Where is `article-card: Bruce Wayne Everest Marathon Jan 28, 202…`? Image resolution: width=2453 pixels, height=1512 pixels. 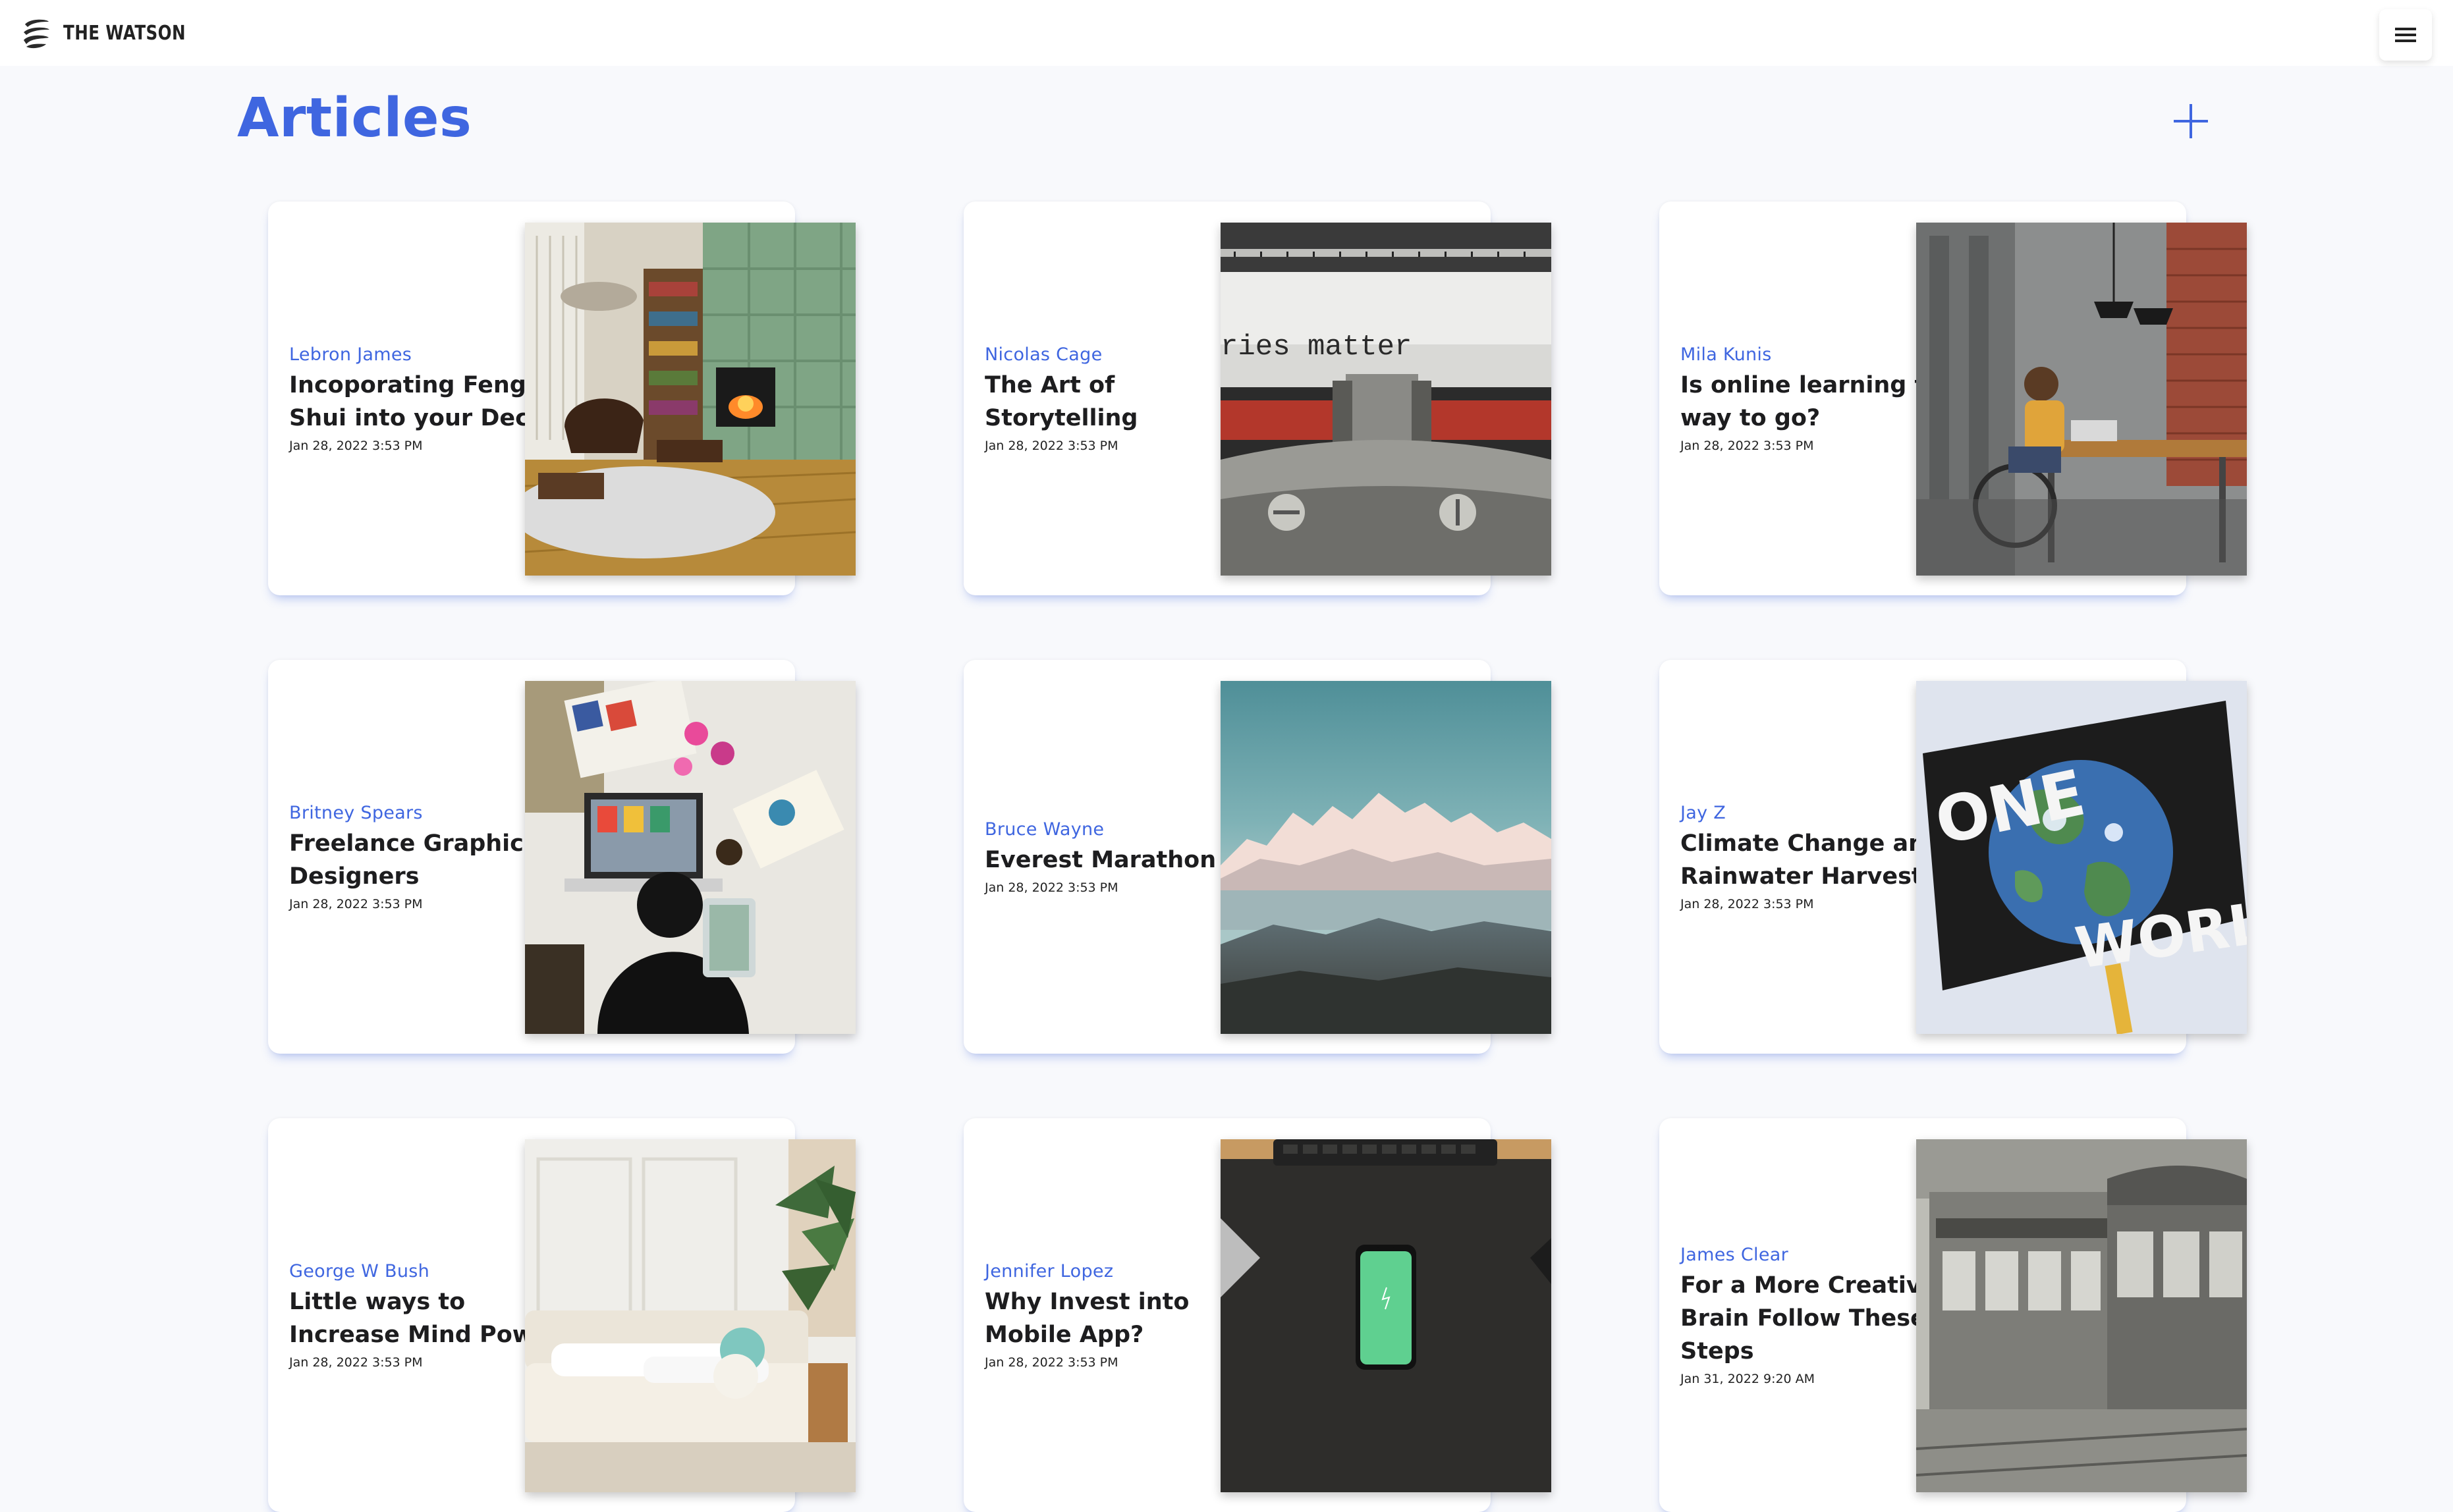
article-card: Bruce Wayne Everest Marathon Jan 28, 202… is located at coordinates (1257, 857).